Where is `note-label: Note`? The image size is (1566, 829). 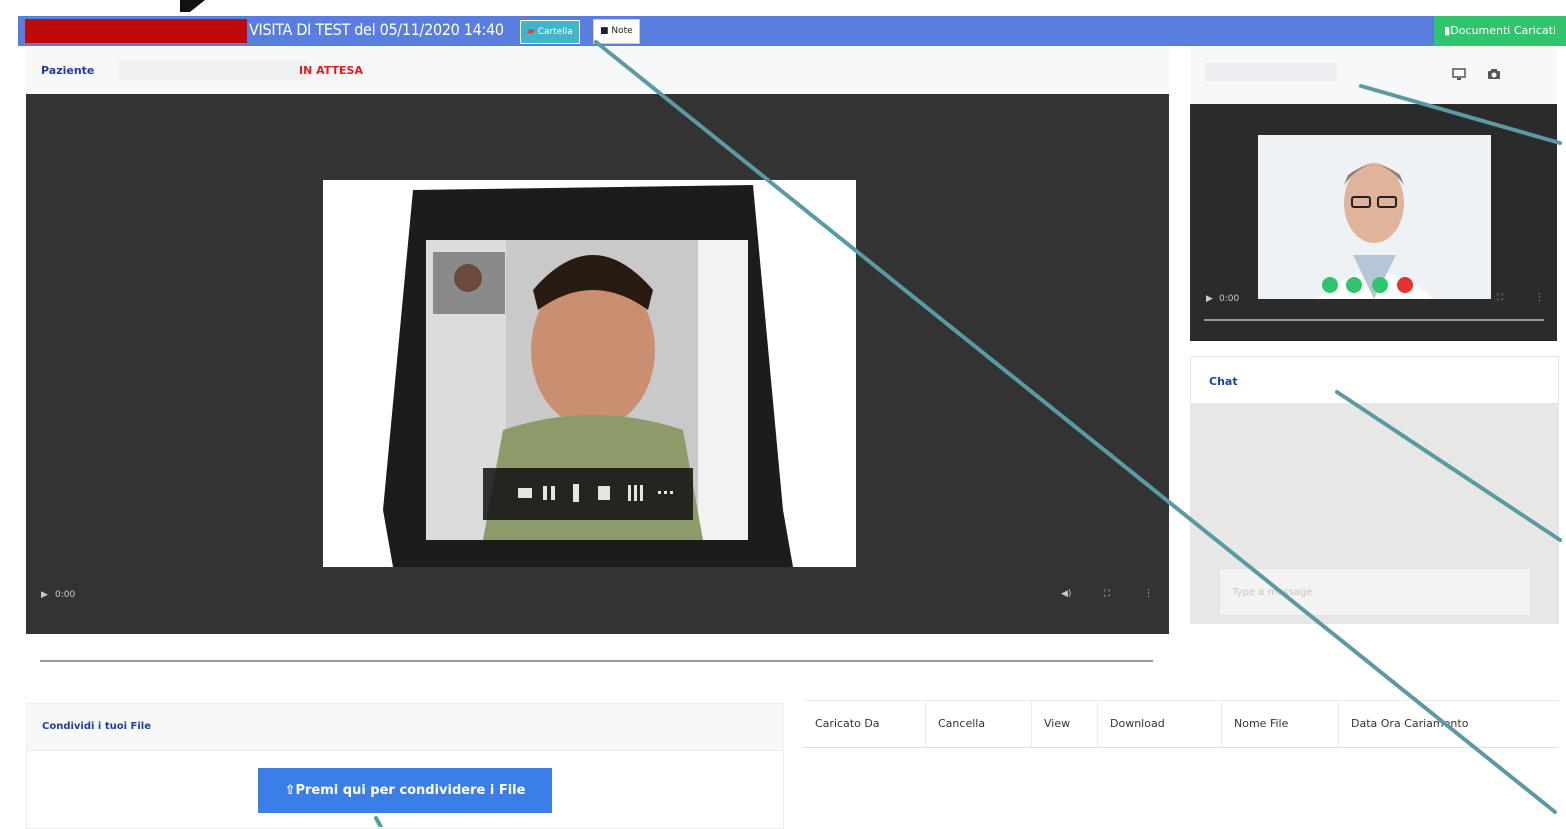
note-label: Note is located at coordinates (622, 31).